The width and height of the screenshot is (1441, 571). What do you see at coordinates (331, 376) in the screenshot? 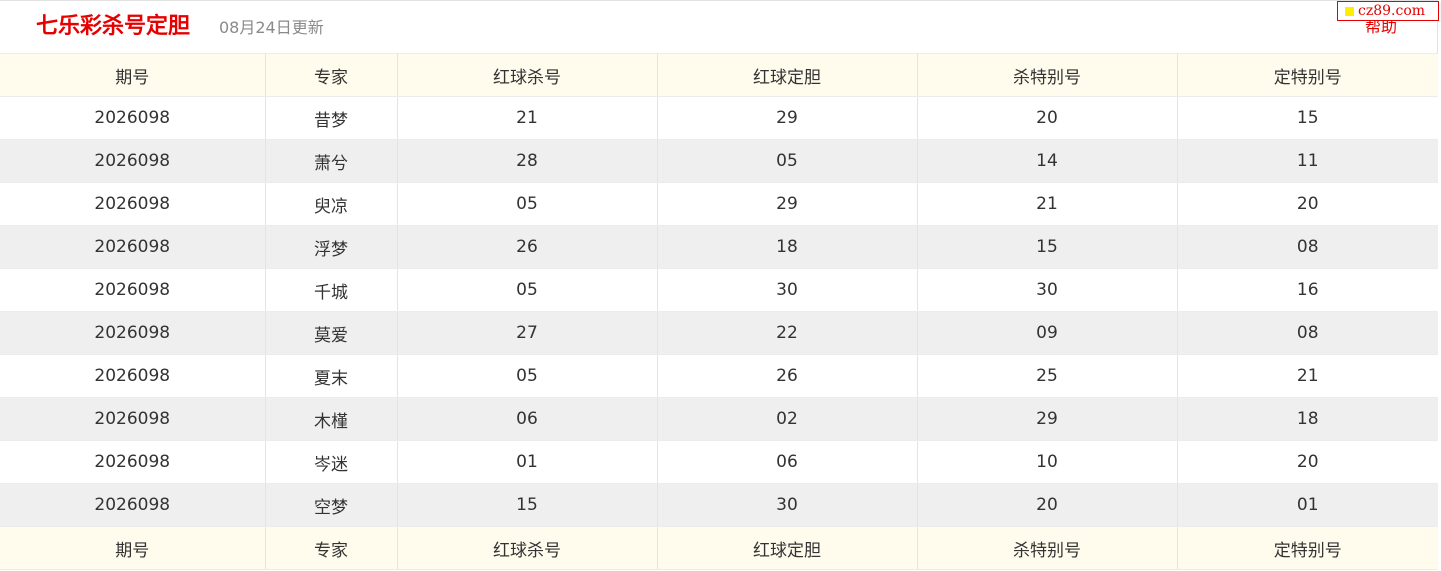
I see `cell-expert: 夏末` at bounding box center [331, 376].